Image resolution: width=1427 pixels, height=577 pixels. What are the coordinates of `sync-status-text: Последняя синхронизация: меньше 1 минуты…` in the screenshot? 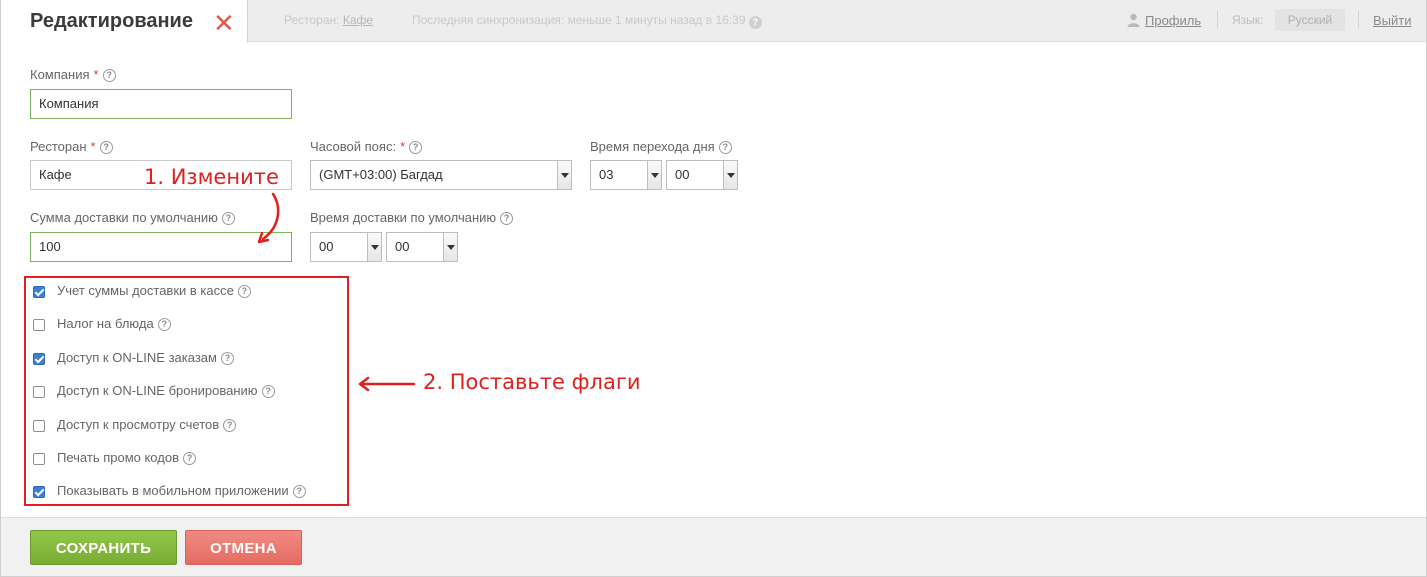 It's located at (579, 20).